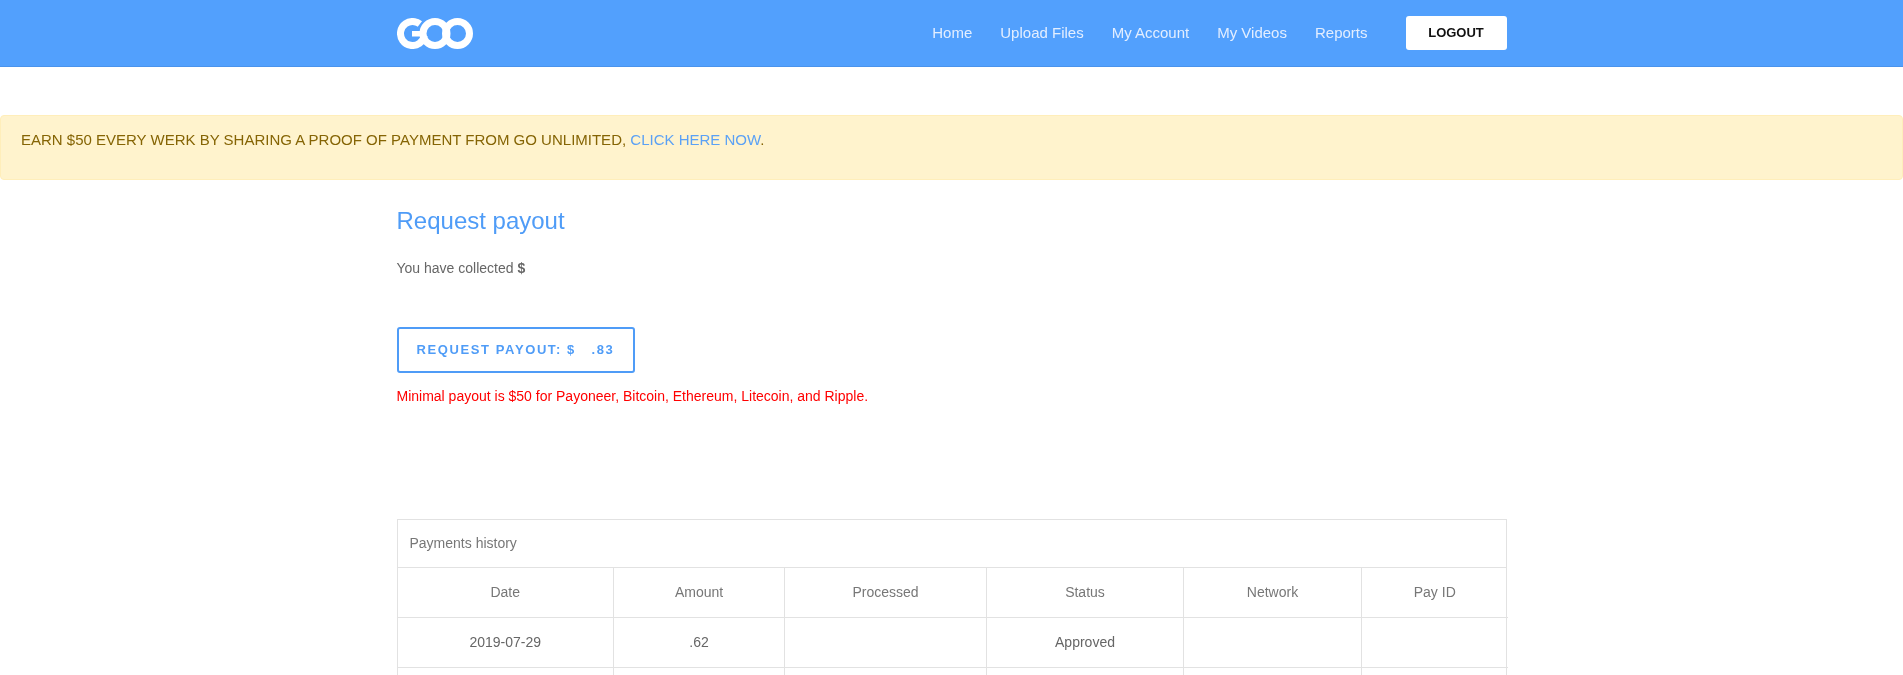 The image size is (1903, 675). What do you see at coordinates (1085, 642) in the screenshot?
I see `table-cell: Approved` at bounding box center [1085, 642].